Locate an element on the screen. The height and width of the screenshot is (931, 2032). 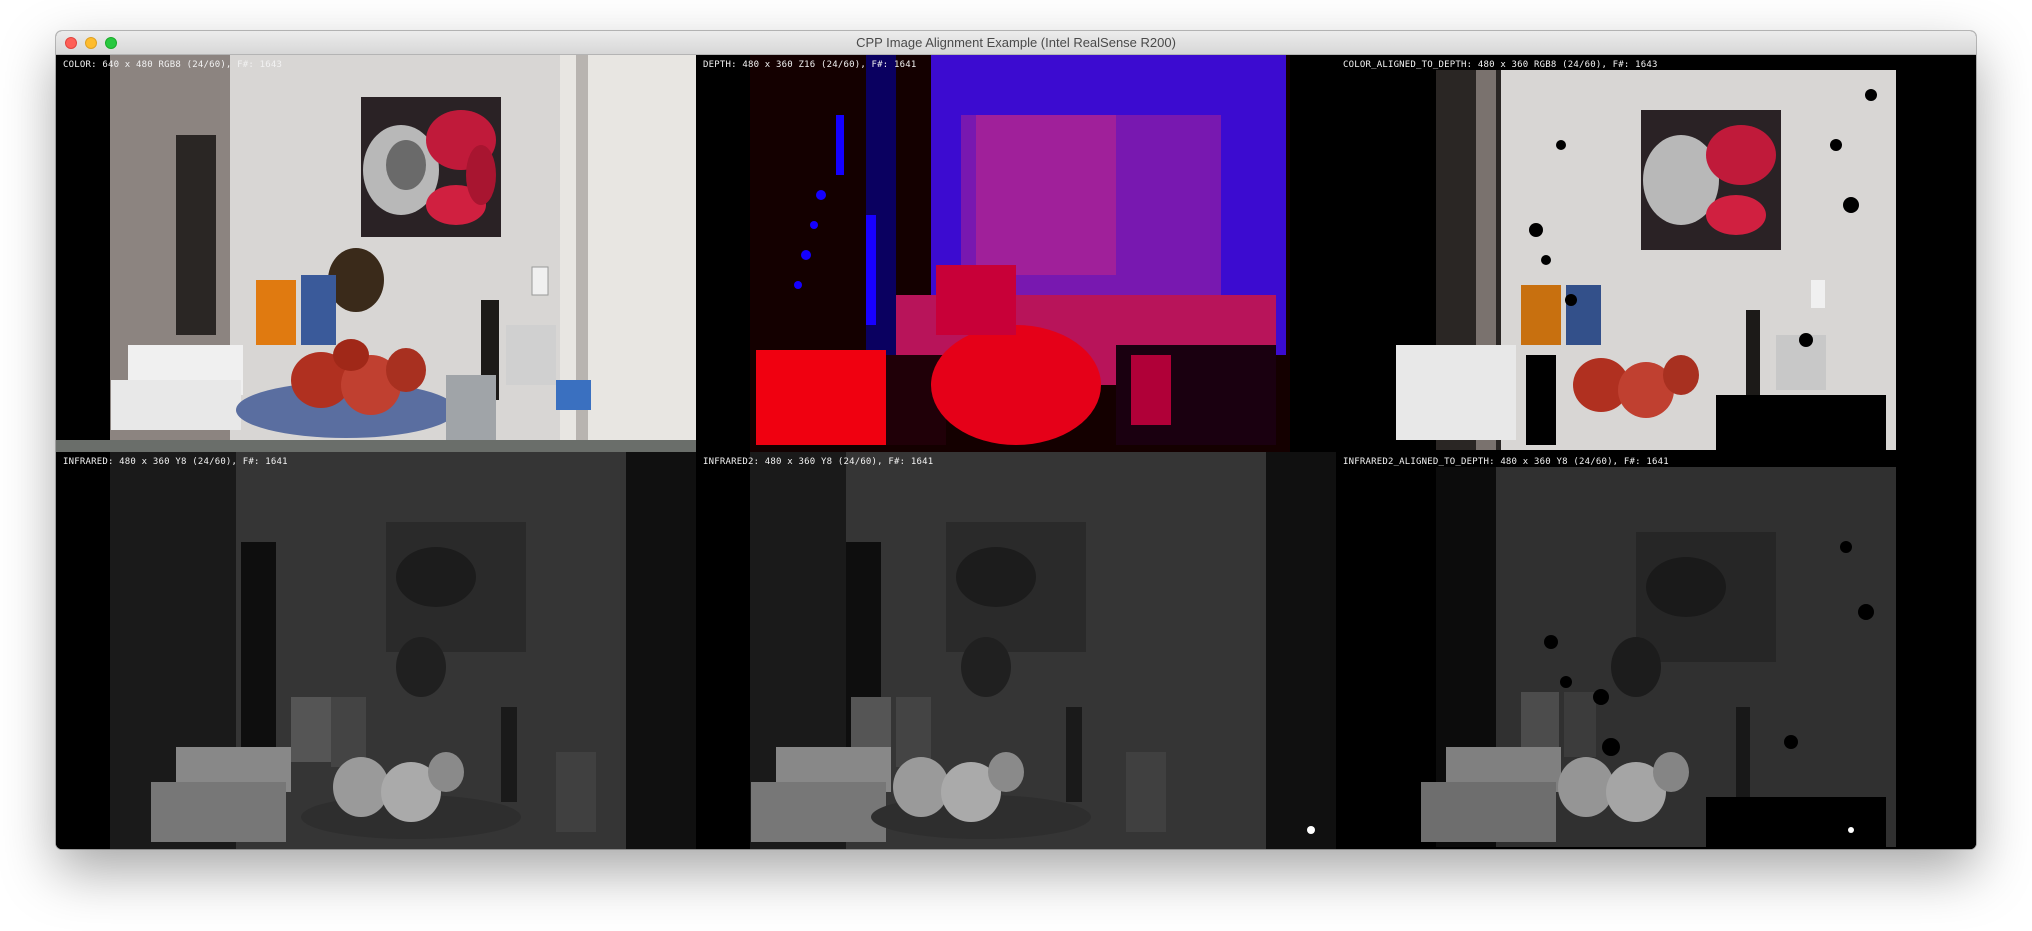
infrared2-aligned-image is located at coordinates (1656, 650).